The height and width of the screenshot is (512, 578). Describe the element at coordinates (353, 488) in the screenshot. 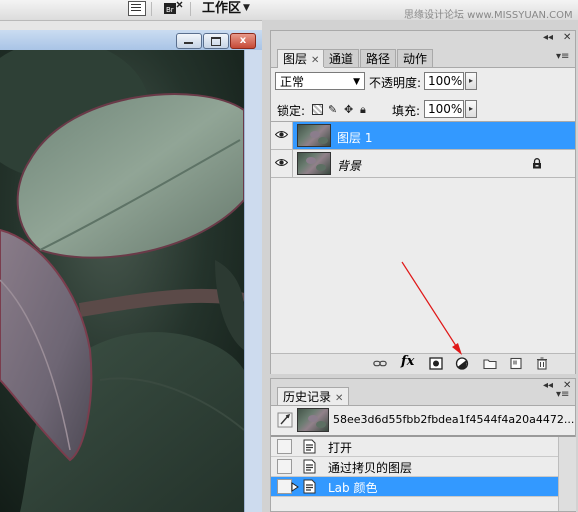

I see `history-step-label: Lab 颜色` at that location.